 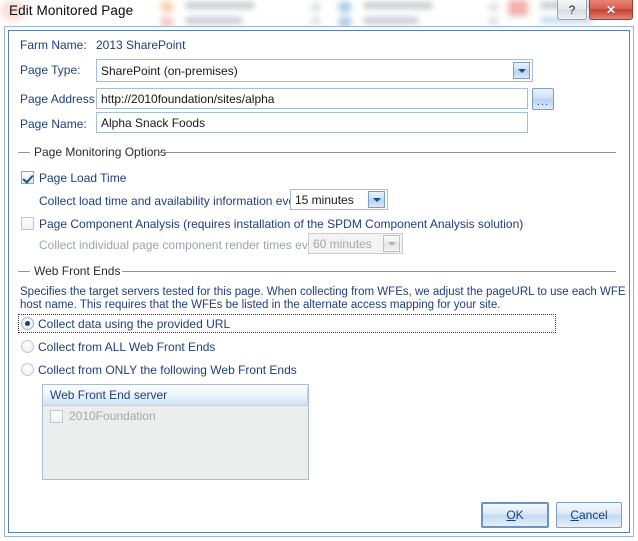 What do you see at coordinates (519, 515) in the screenshot?
I see `ok-rest: K` at bounding box center [519, 515].